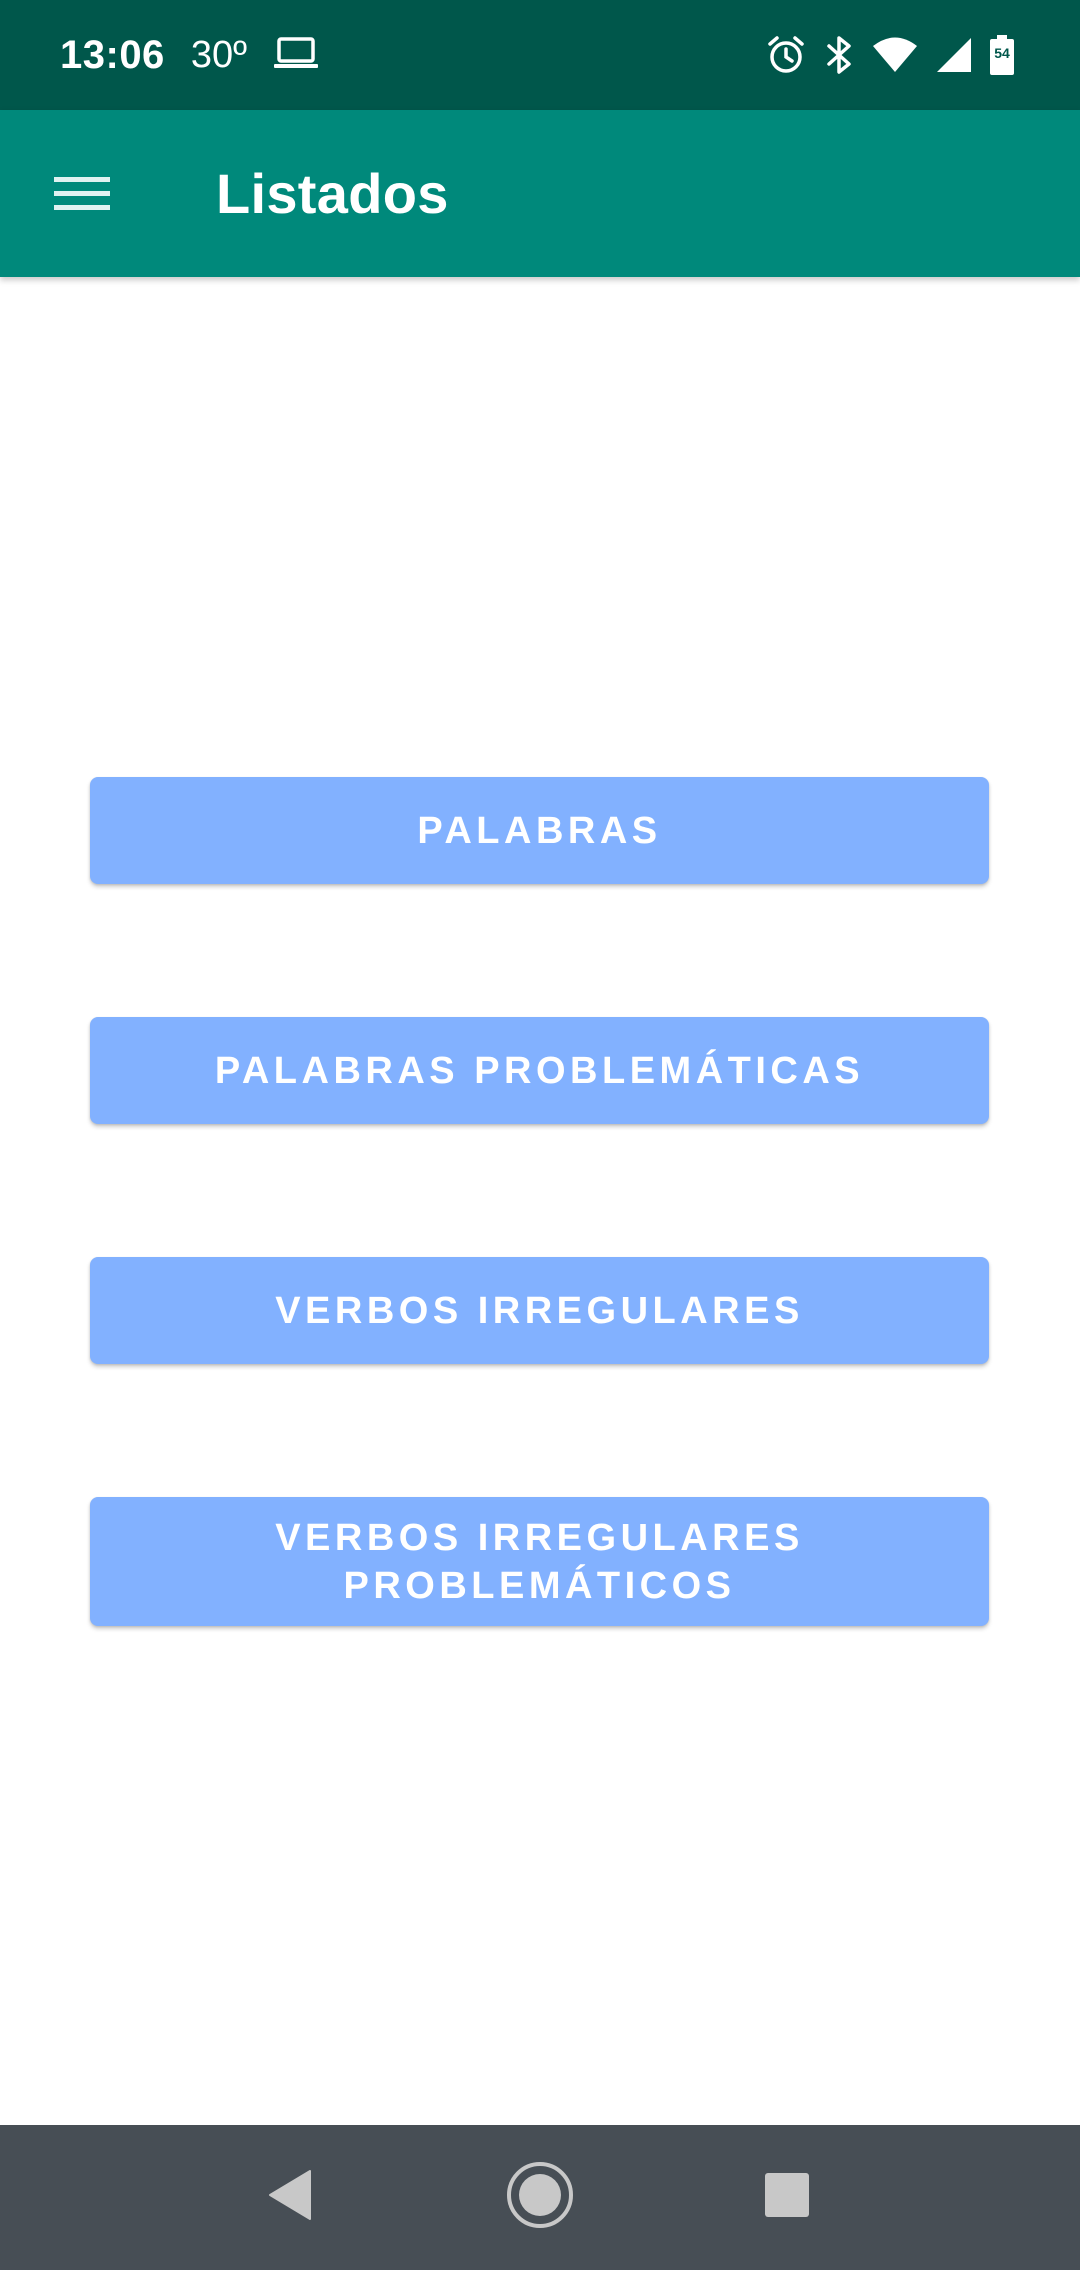 The image size is (1080, 2270). I want to click on palabras-problematicas-button: PALABRAS PROBLEMÁTICAS, so click(539, 1070).